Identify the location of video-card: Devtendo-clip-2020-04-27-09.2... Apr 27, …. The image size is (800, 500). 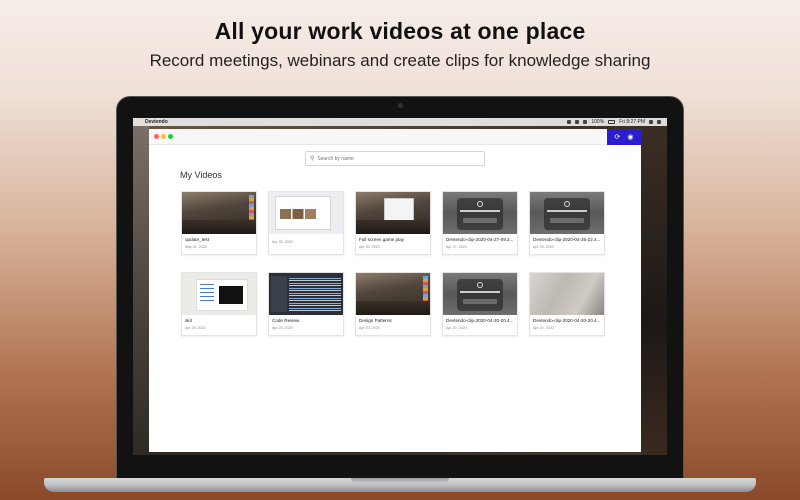
(480, 223).